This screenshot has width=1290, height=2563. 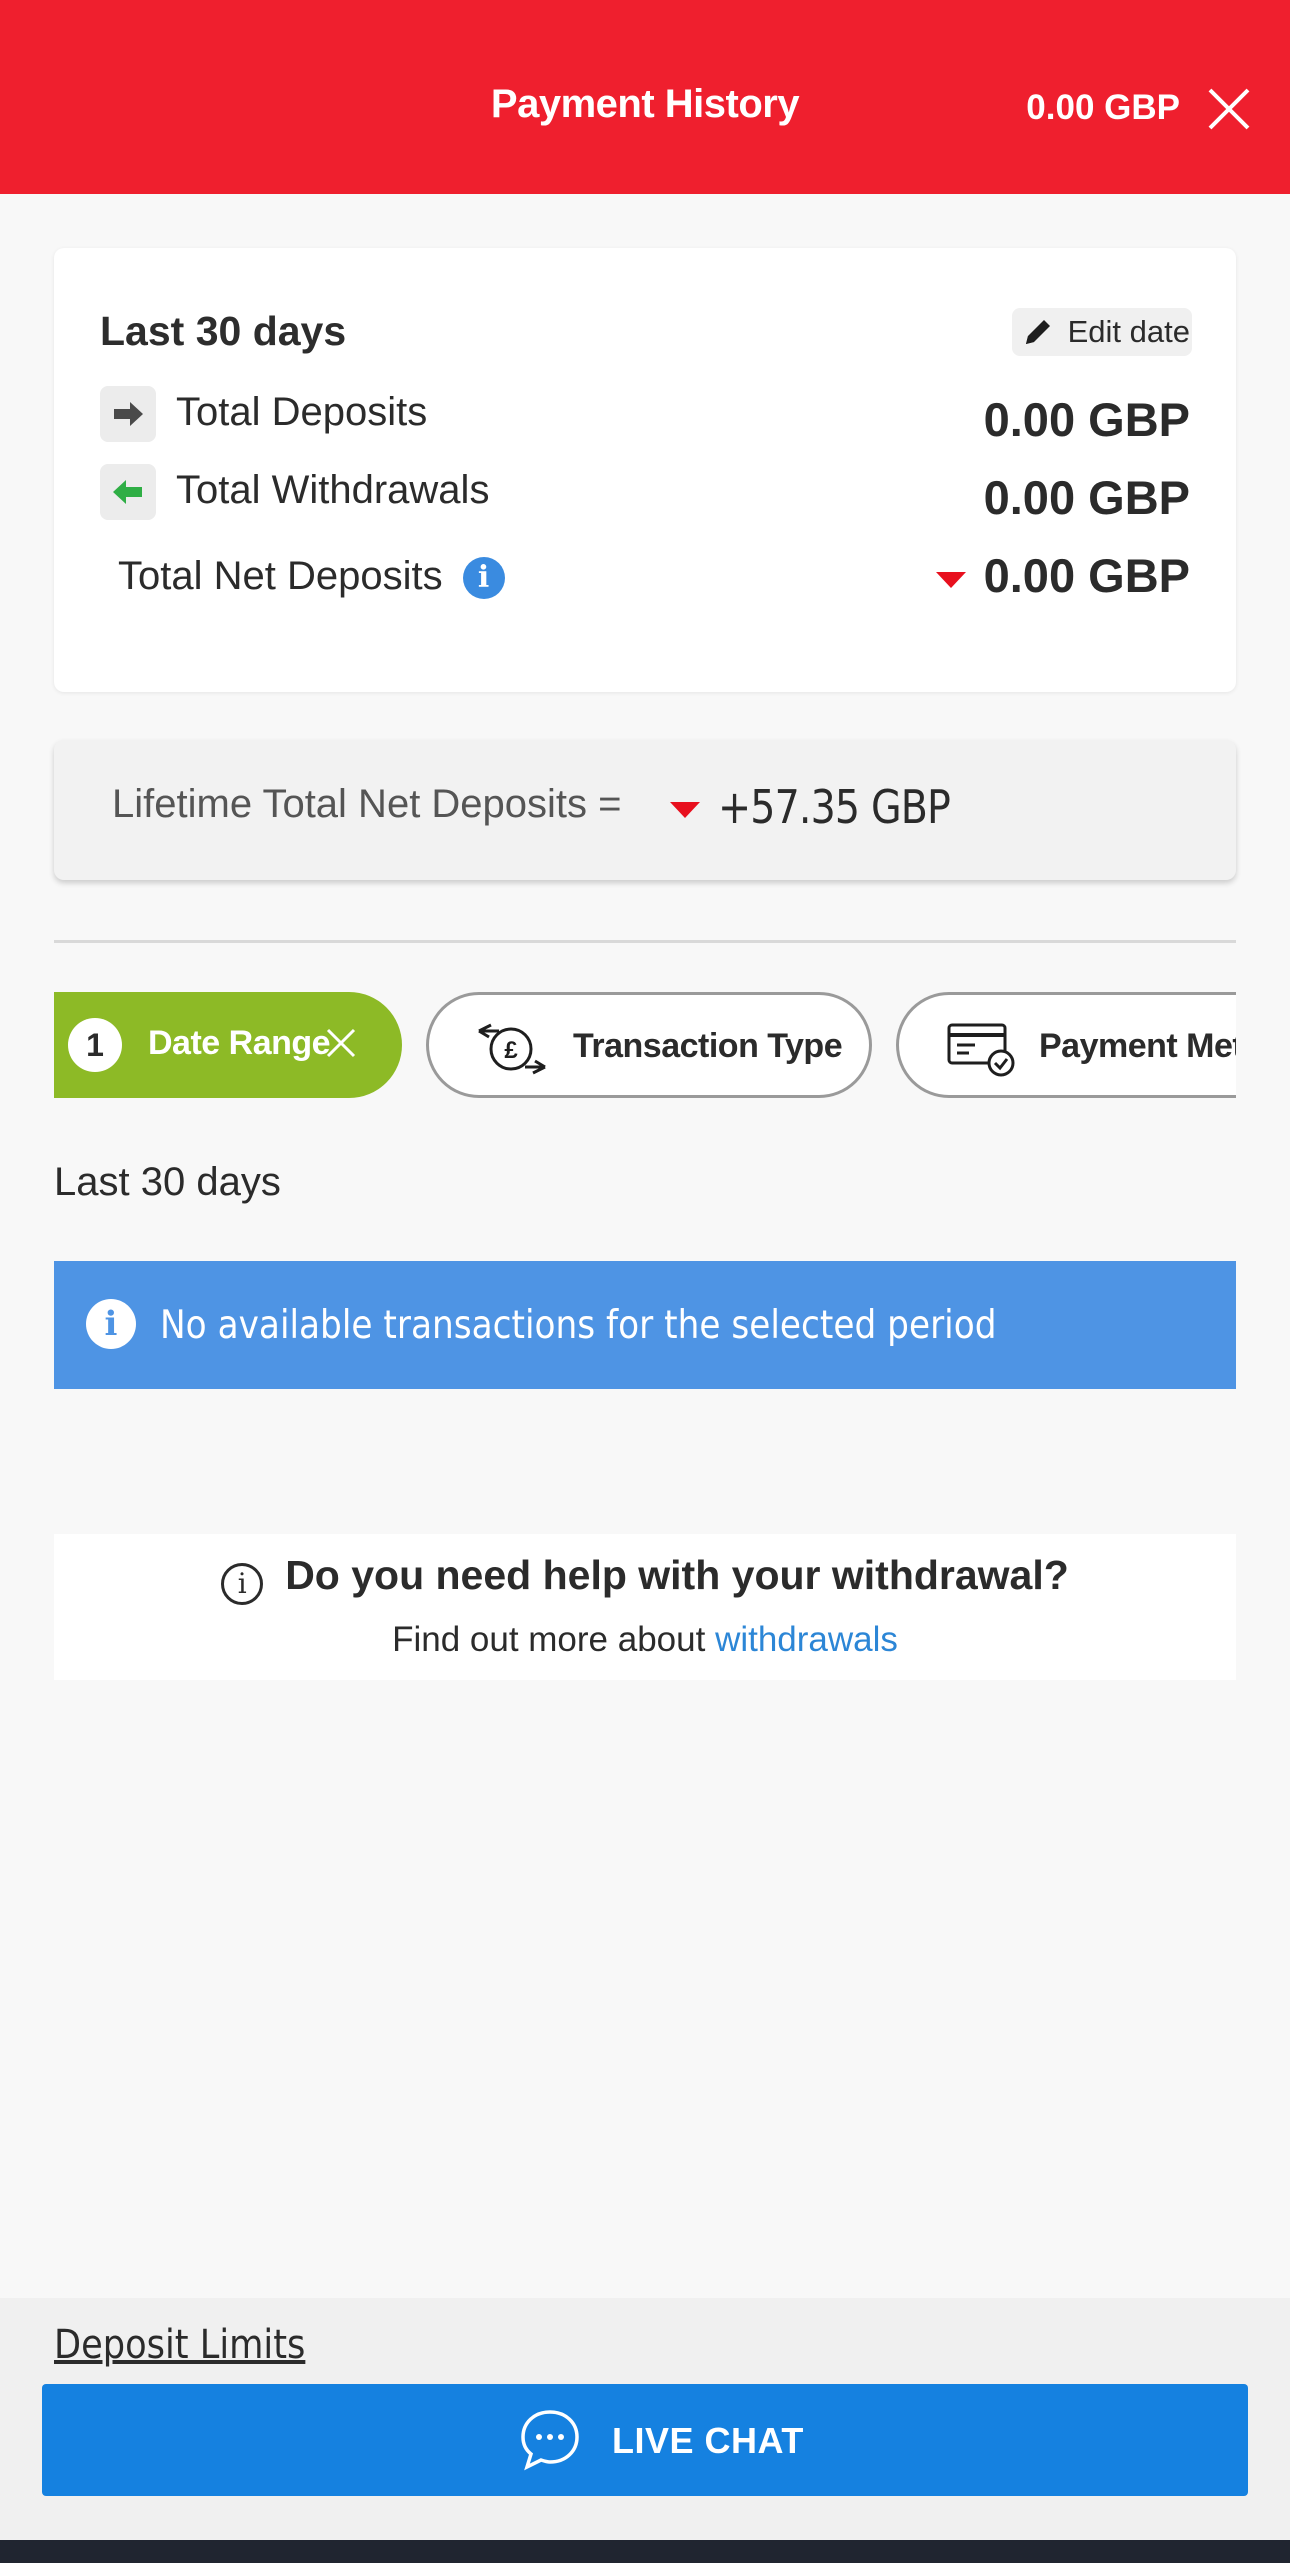 I want to click on total-net-deposits-label: Total Net Deposits, so click(x=280, y=576).